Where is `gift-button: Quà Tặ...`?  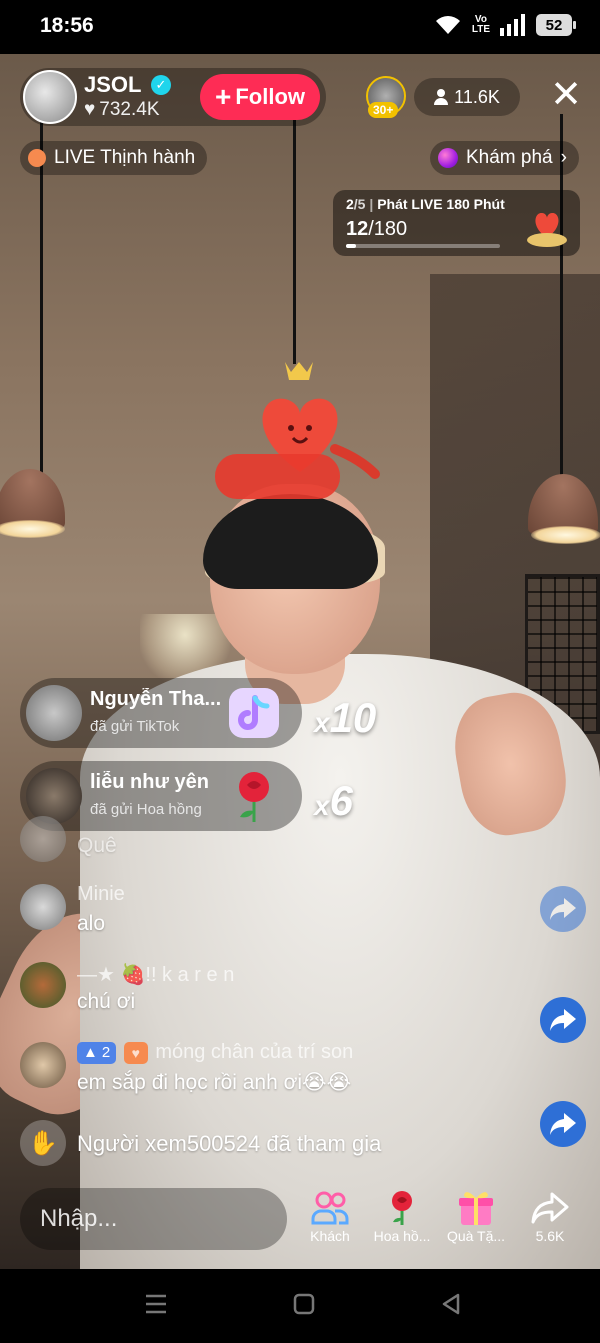
gift-button: Quà Tặ... is located at coordinates (476, 1220).